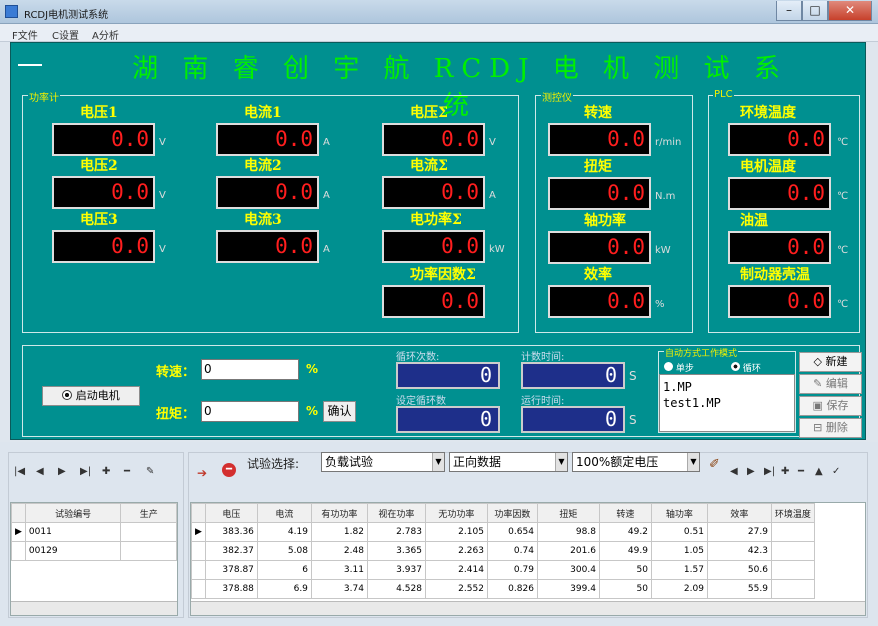 The width and height of the screenshot is (878, 626). What do you see at coordinates (456, 570) in the screenshot?
I see `table-cell: 2.414` at bounding box center [456, 570].